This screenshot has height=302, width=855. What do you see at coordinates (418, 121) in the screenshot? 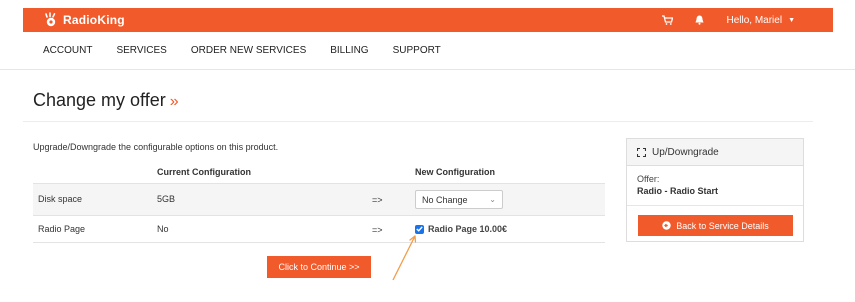
I see `title-divider` at bounding box center [418, 121].